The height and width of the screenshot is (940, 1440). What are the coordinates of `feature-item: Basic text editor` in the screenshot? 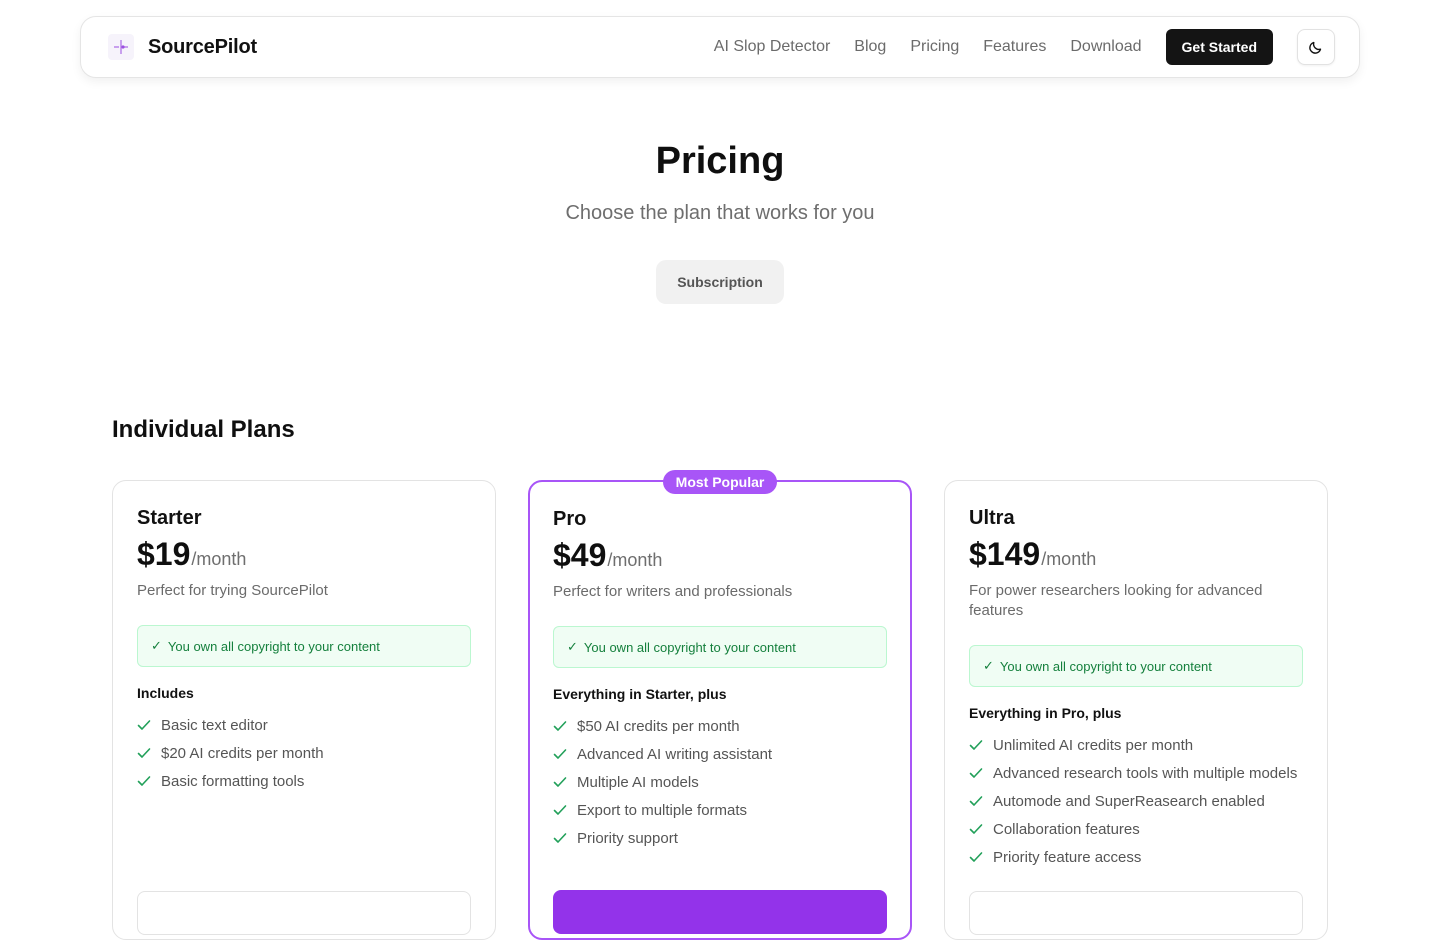 It's located at (304, 725).